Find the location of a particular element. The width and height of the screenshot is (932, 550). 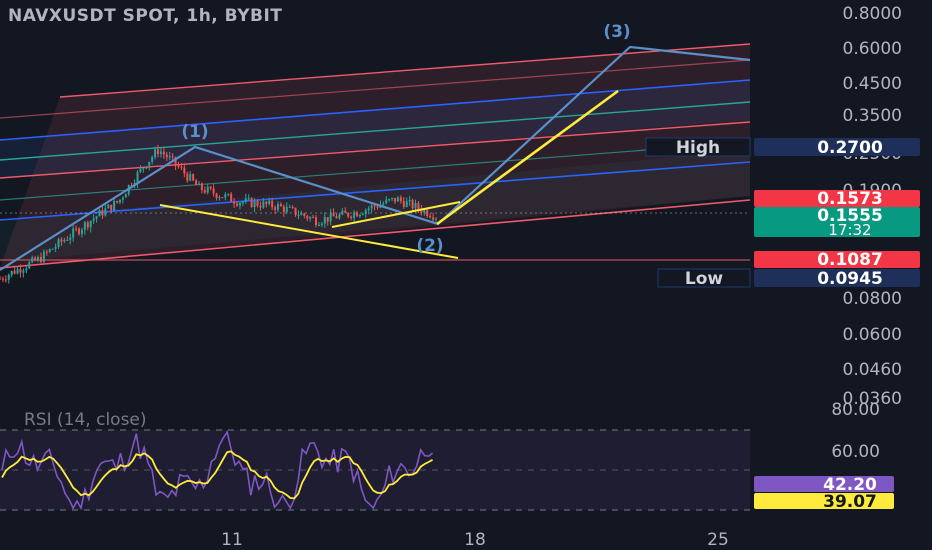

rsi-axis-label: 80.00 is located at coordinates (855, 410).